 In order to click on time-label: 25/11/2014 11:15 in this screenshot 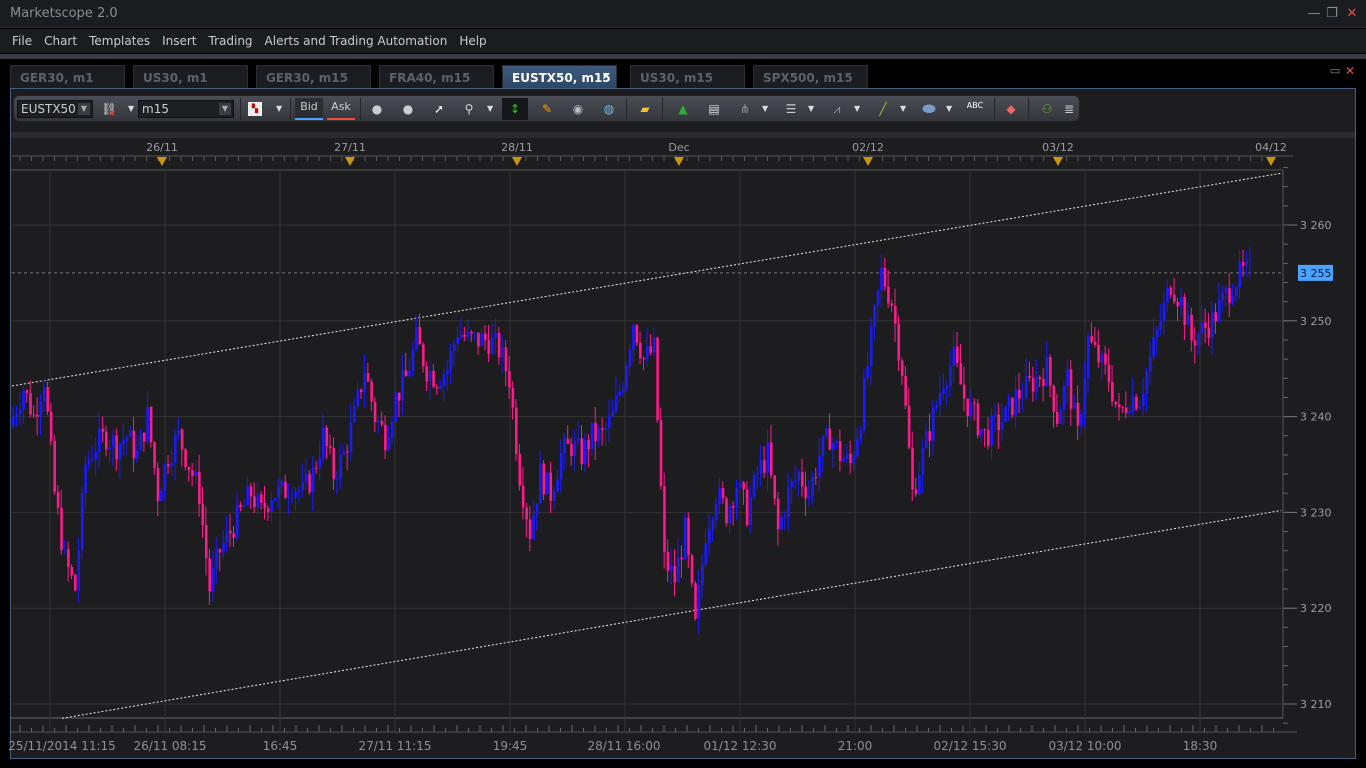, I will do `click(62, 746)`.